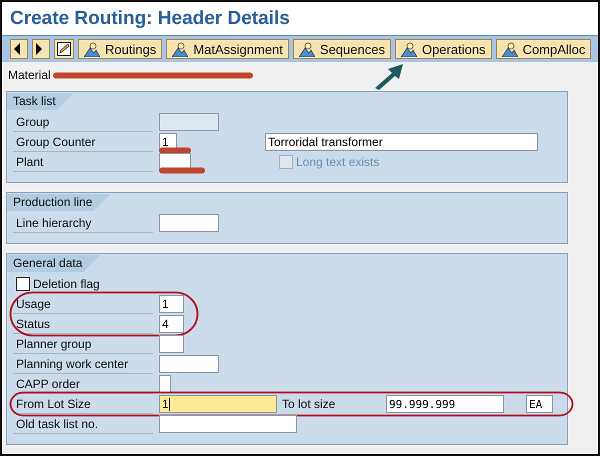 Image resolution: width=600 pixels, height=456 pixels. I want to click on field-label: Group, so click(83, 122).